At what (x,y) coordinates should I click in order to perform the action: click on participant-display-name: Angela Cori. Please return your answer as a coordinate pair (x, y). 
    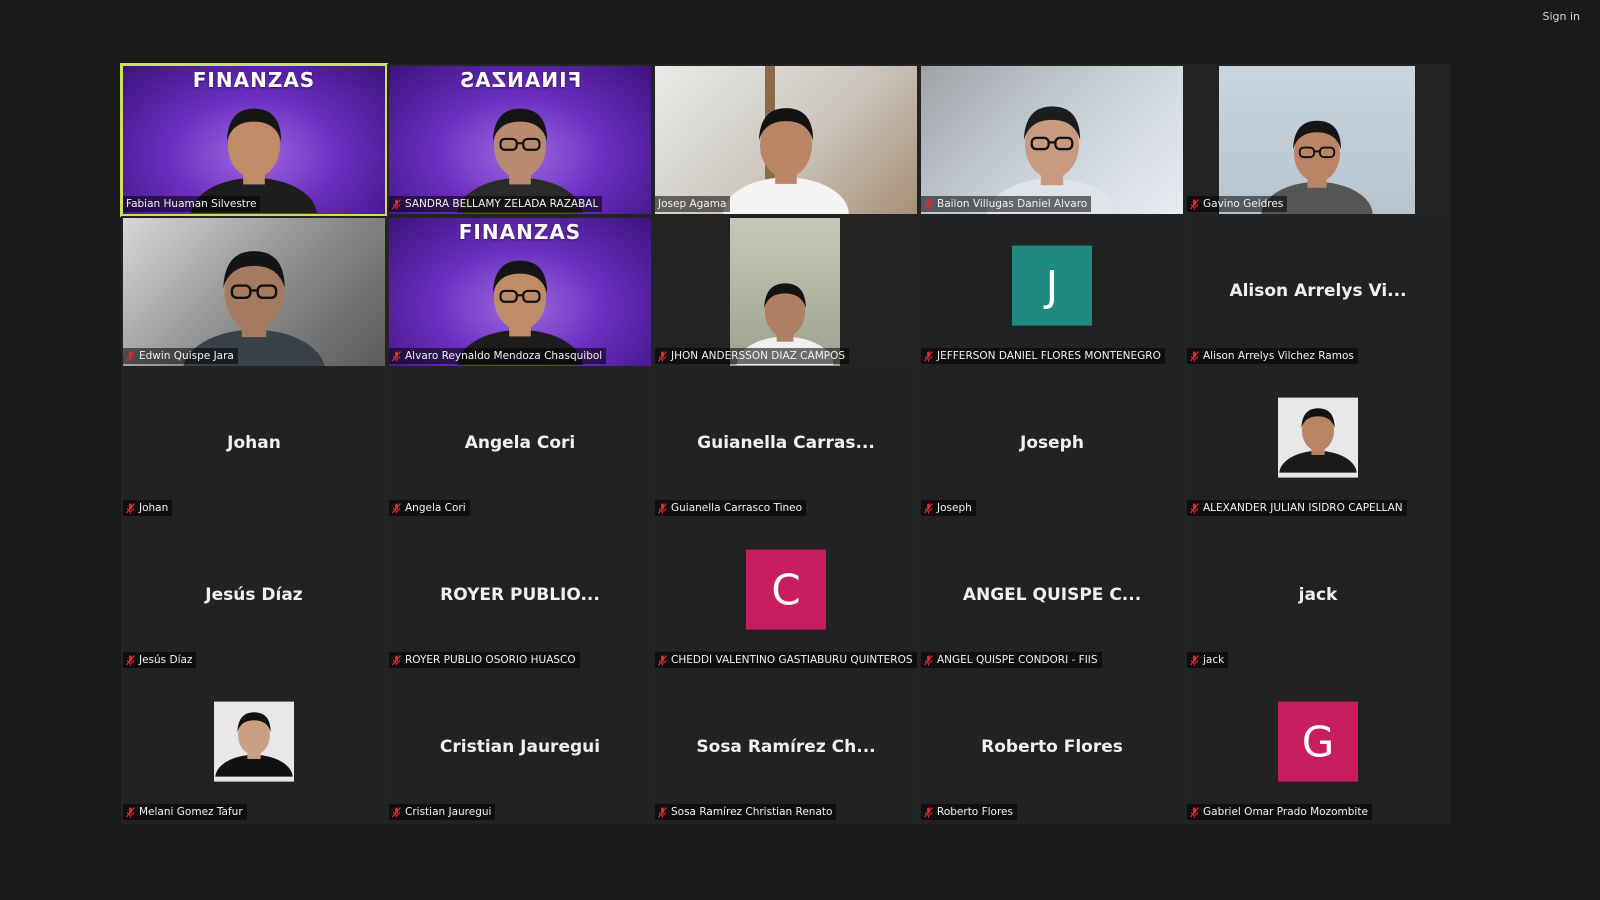
    Looking at the image, I should click on (520, 443).